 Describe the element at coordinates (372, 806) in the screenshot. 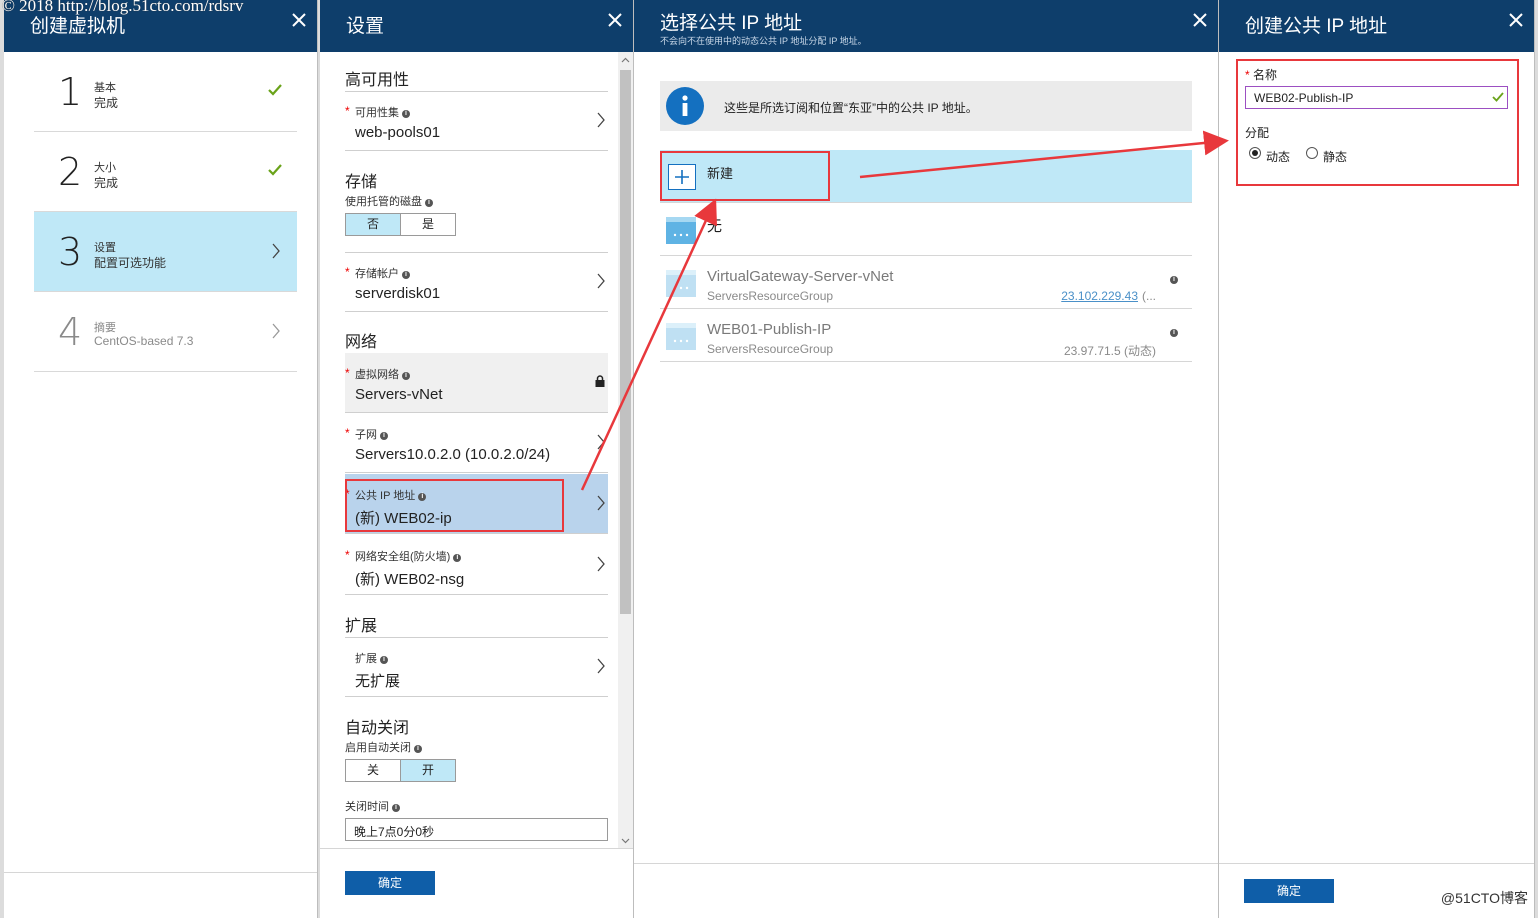

I see `shutdown-time-label: 关闭时间 i` at that location.